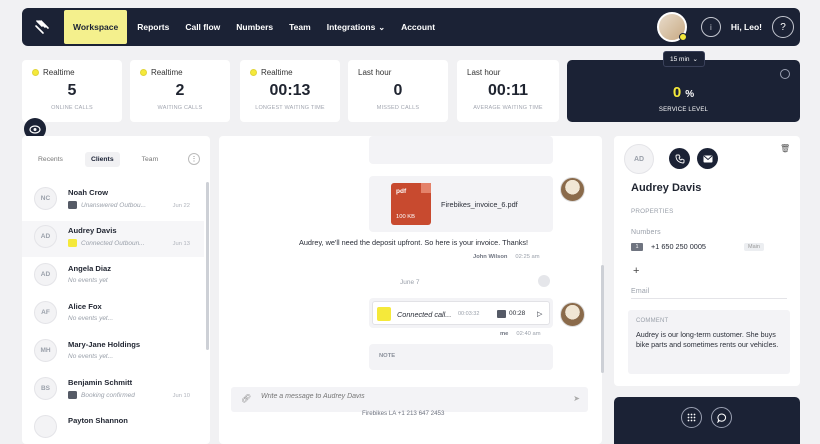 This screenshot has width=820, height=444. I want to click on call-meta-time: 02:40 am, so click(528, 334).